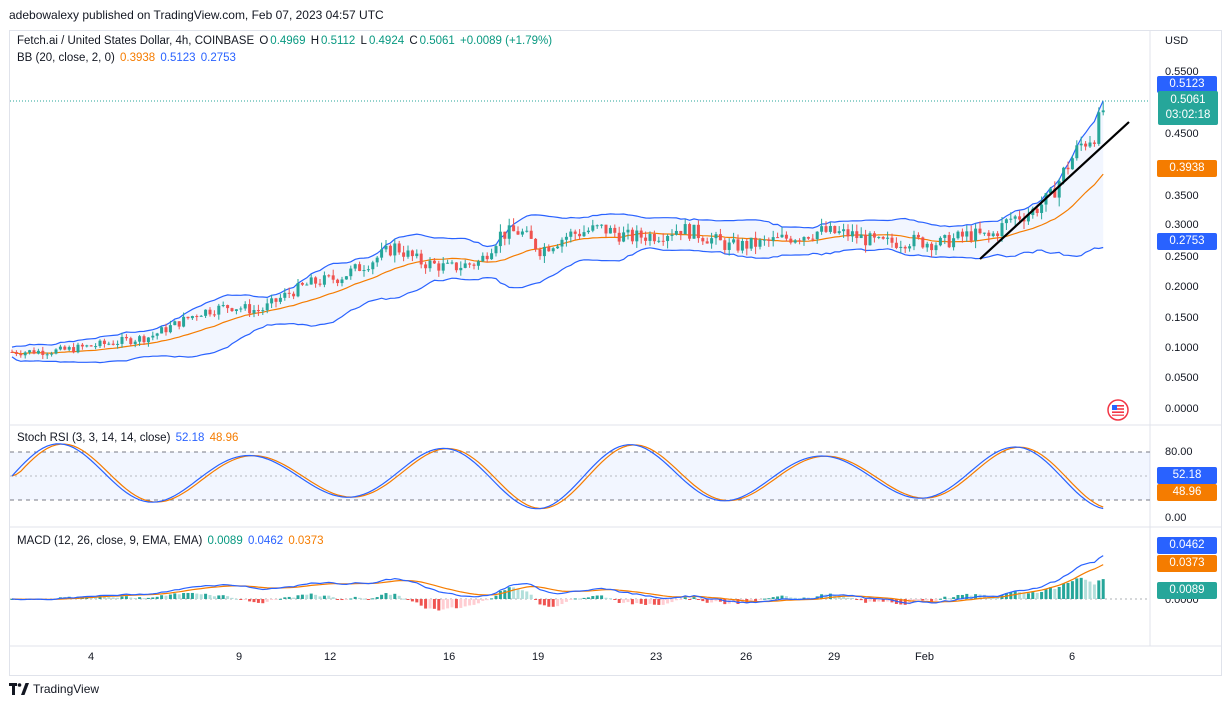 The image size is (1232, 707). What do you see at coordinates (1182, 318) in the screenshot?
I see `price-tick: 0.1500` at bounding box center [1182, 318].